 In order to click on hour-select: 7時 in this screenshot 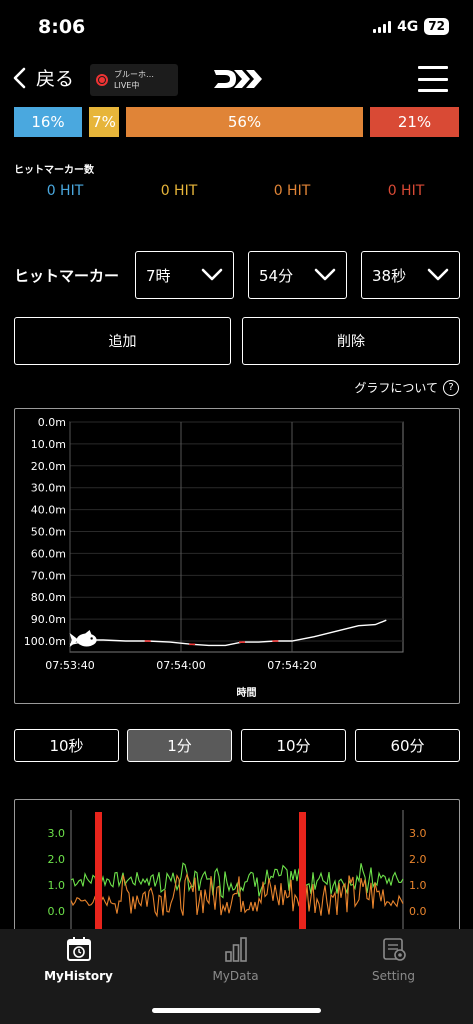, I will do `click(184, 275)`.